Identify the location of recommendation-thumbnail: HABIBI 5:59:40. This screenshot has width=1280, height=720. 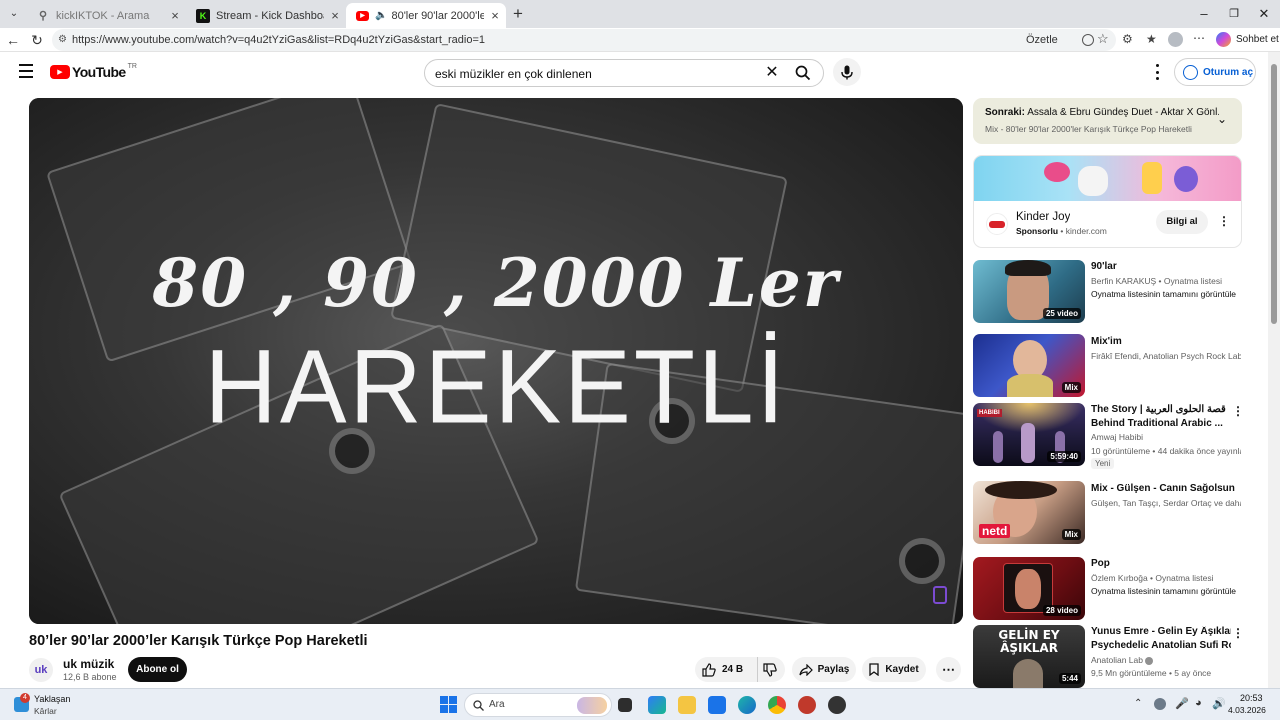
(1029, 434).